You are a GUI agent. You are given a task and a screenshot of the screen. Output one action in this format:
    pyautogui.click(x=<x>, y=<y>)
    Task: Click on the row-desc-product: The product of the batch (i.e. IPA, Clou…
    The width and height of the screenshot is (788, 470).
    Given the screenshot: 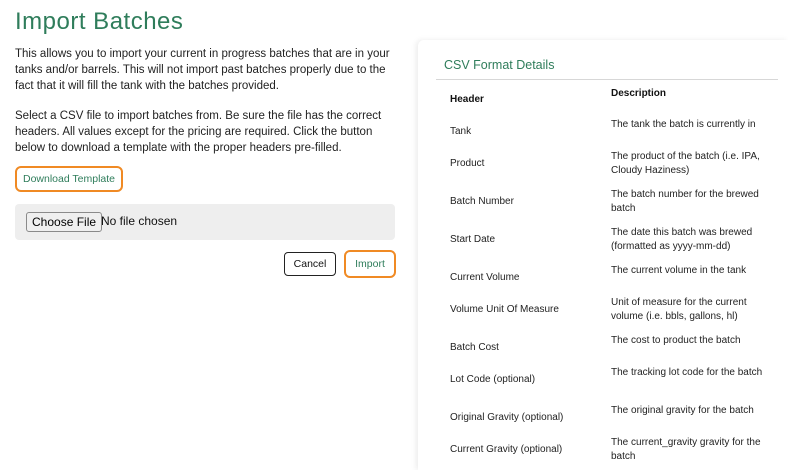 What is the action you would take?
    pyautogui.click(x=685, y=163)
    